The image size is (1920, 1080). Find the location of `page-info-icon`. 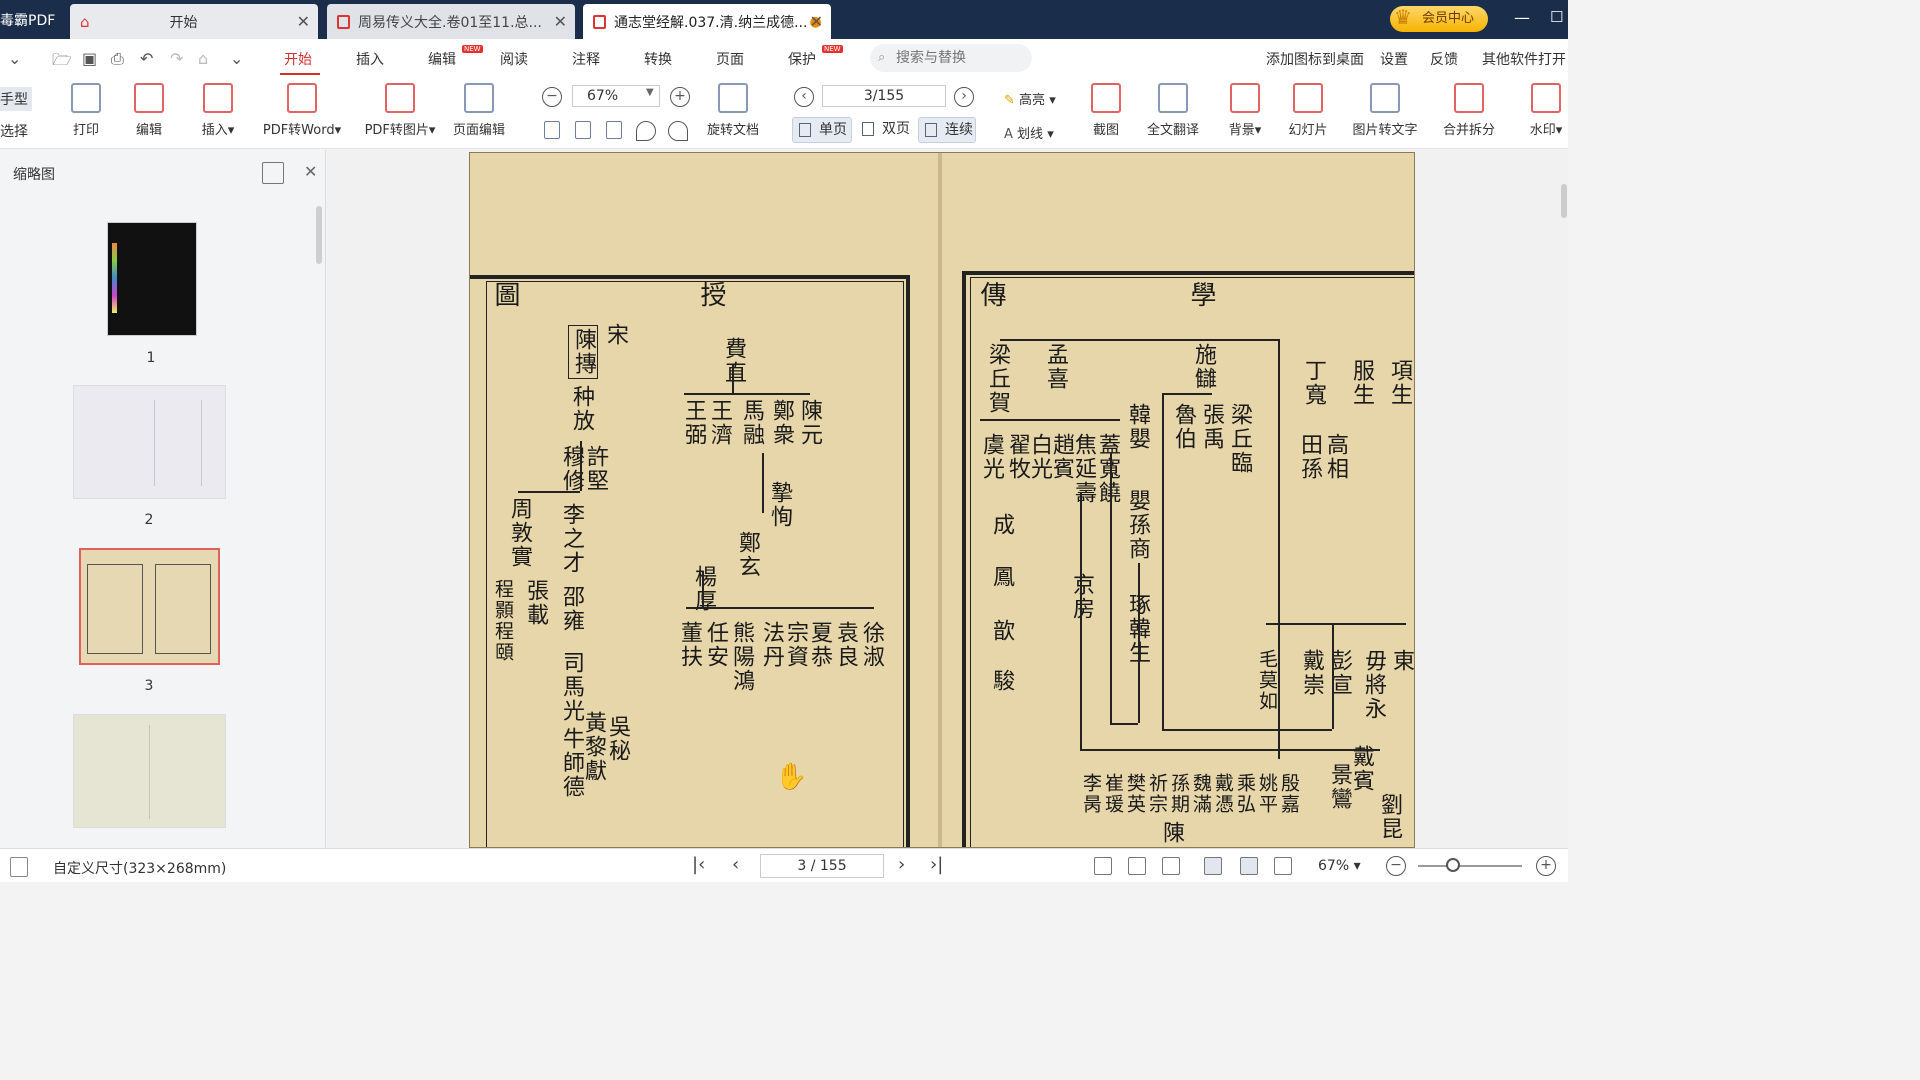

page-info-icon is located at coordinates (19, 867).